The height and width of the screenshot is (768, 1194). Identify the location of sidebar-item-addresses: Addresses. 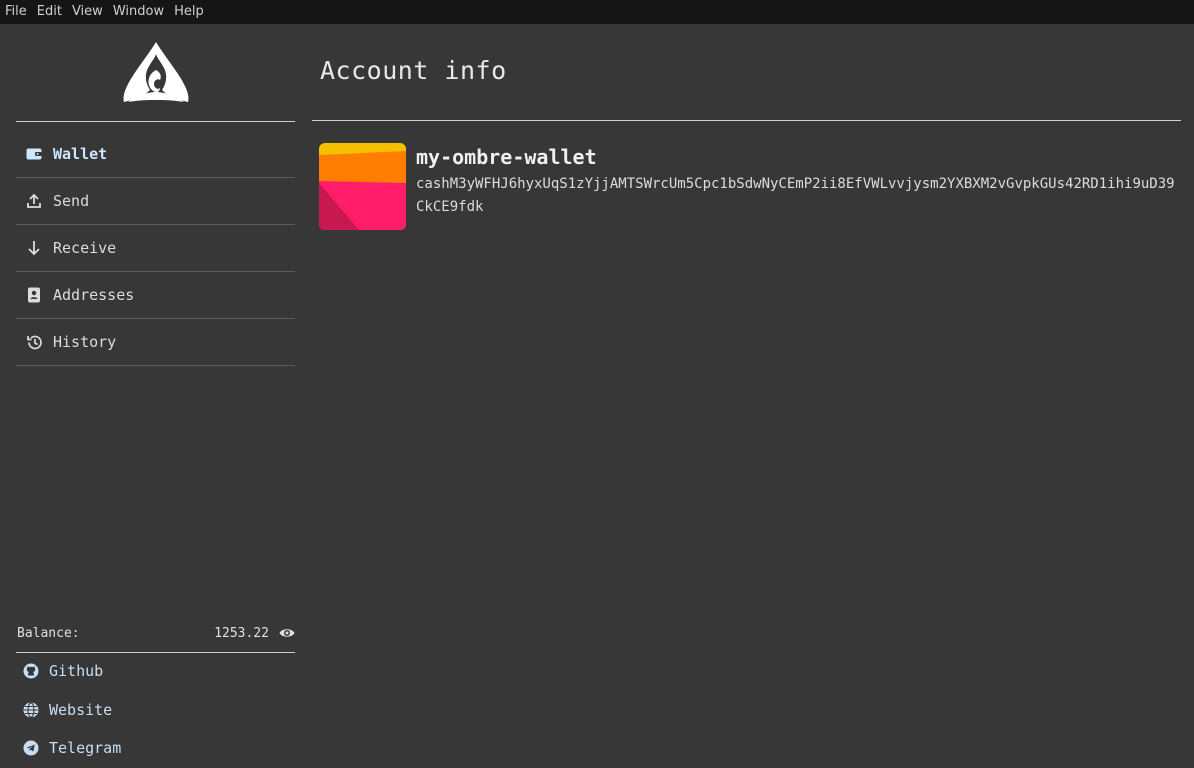
(155, 295).